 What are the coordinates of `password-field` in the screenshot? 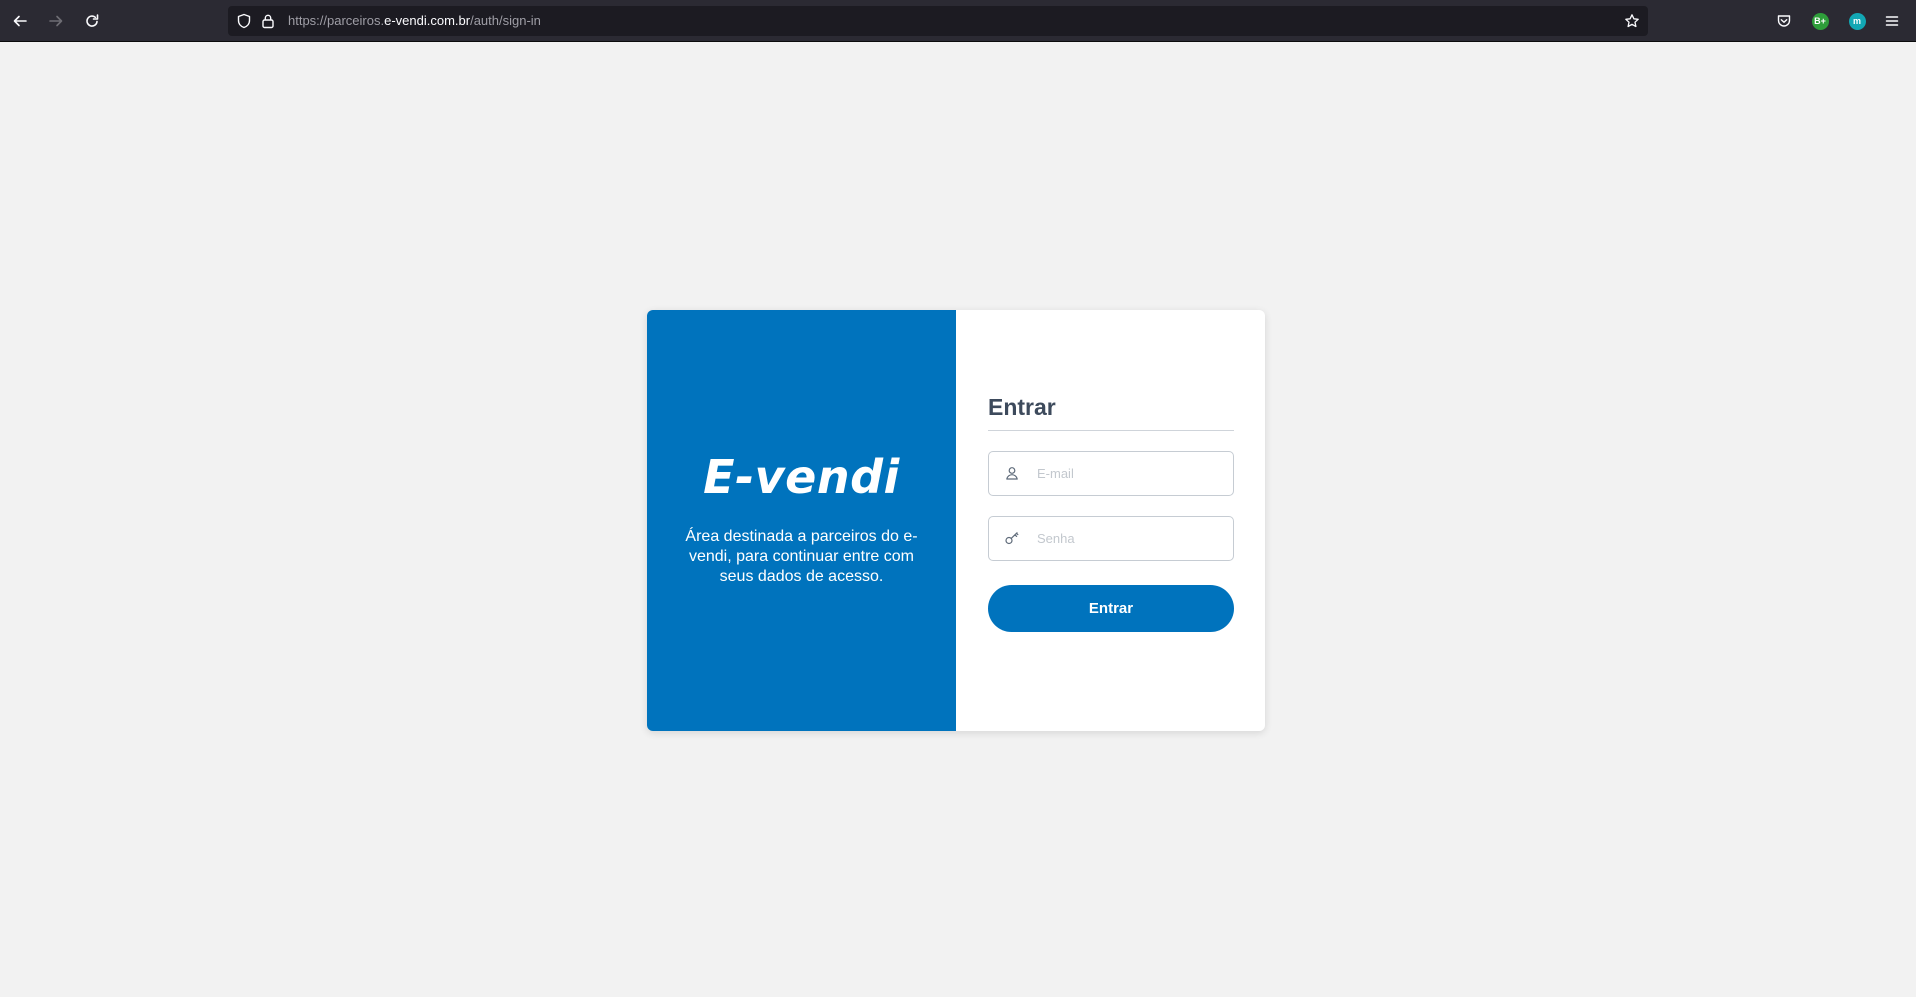 It's located at (1111, 538).